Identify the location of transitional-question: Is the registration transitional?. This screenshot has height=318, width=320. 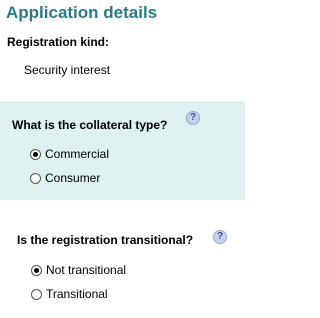
(105, 240).